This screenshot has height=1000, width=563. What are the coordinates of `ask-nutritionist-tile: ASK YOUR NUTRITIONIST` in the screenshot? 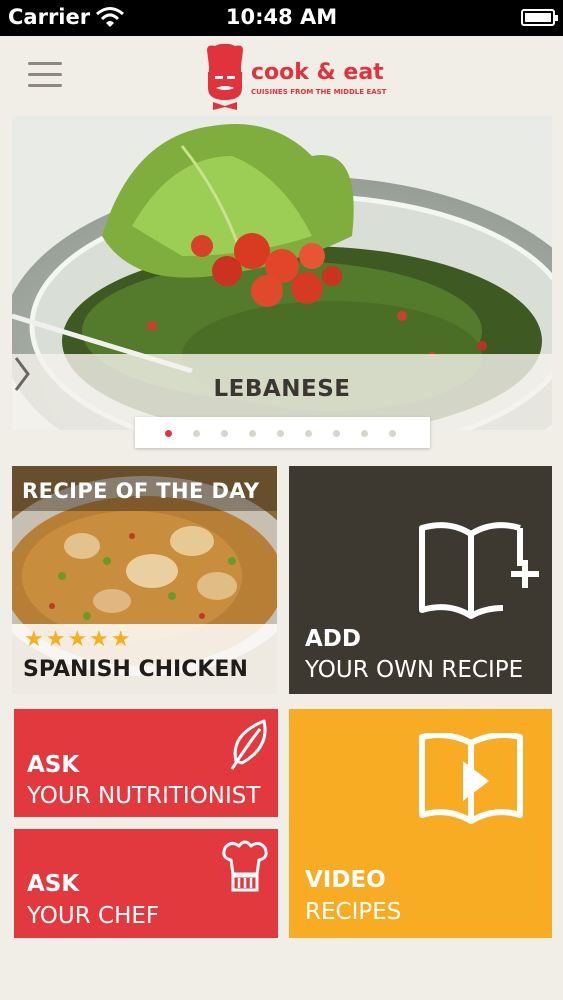 It's located at (146, 763).